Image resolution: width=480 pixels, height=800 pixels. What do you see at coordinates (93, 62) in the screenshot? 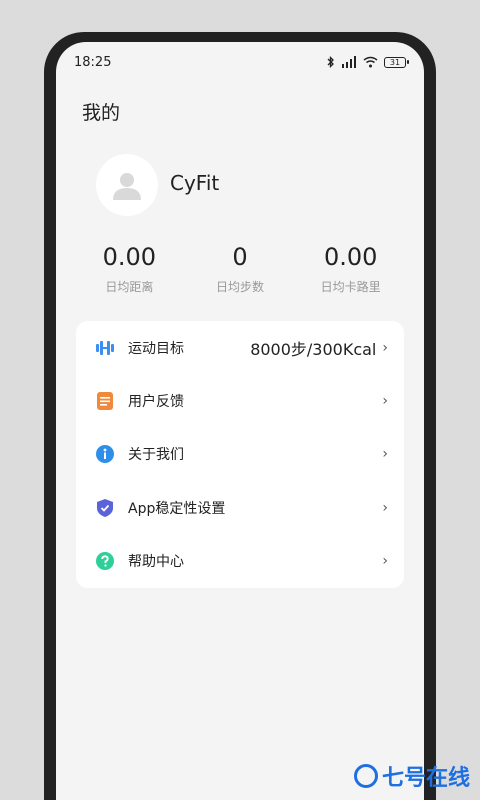
I see `status-time: 18:25` at bounding box center [93, 62].